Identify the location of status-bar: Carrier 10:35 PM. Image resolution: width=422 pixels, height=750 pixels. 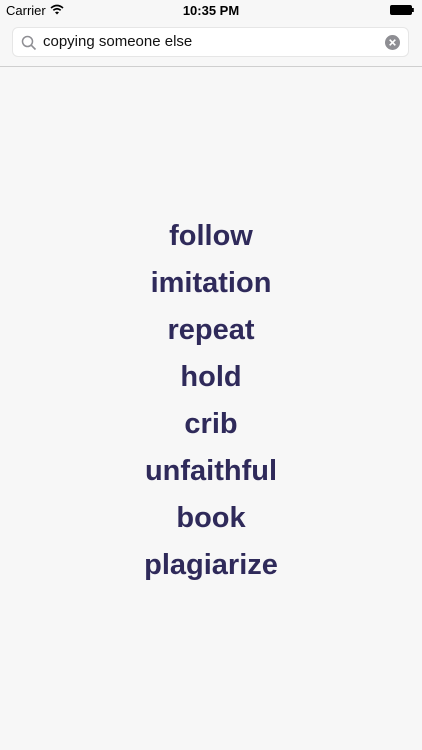
(211, 11).